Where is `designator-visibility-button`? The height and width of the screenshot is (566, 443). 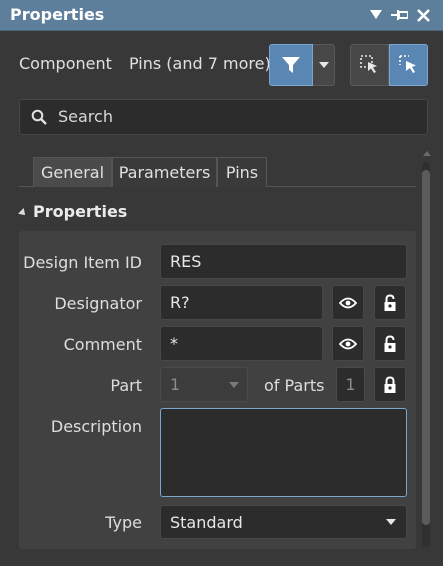 designator-visibility-button is located at coordinates (348, 302).